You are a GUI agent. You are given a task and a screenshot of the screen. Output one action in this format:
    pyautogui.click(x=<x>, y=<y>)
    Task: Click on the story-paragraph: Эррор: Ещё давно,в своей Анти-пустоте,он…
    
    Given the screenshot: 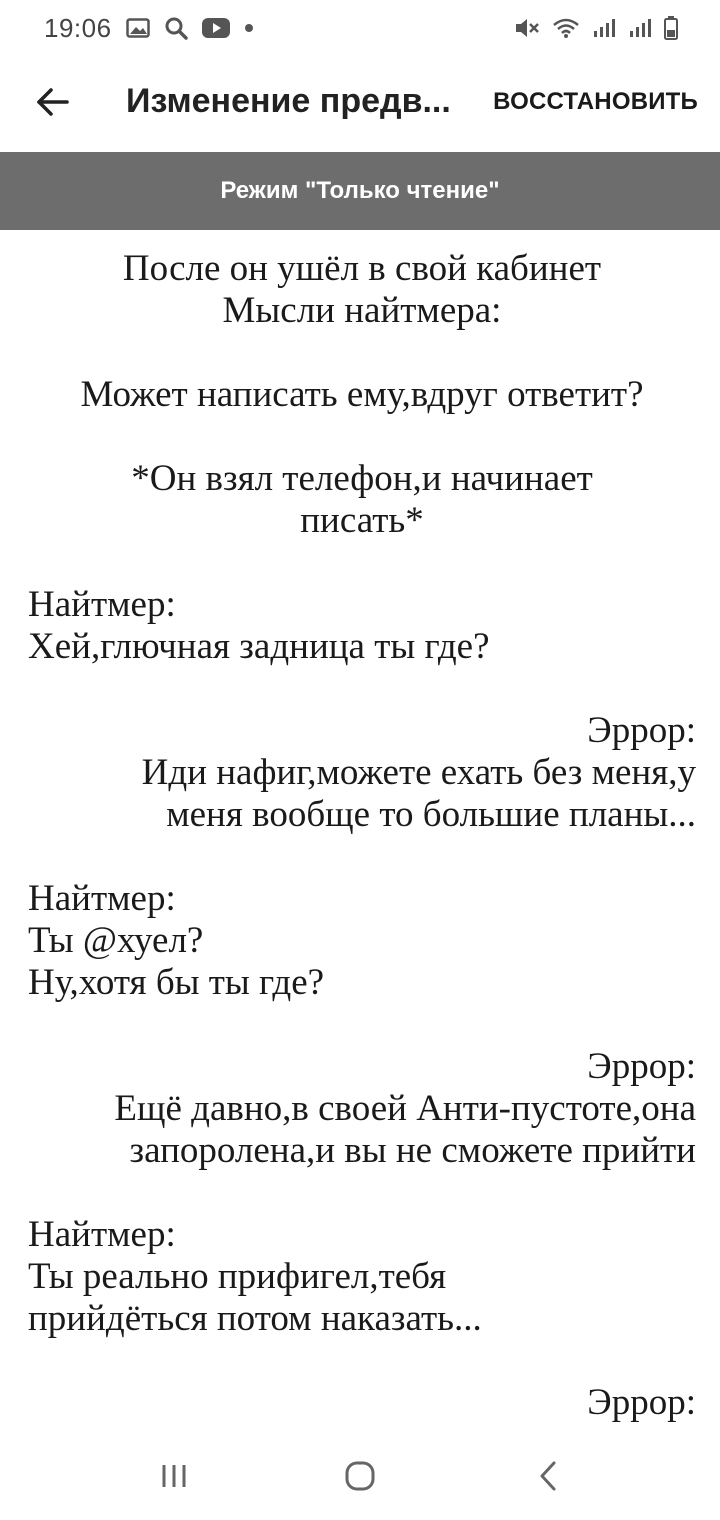 What is the action you would take?
    pyautogui.click(x=405, y=1108)
    